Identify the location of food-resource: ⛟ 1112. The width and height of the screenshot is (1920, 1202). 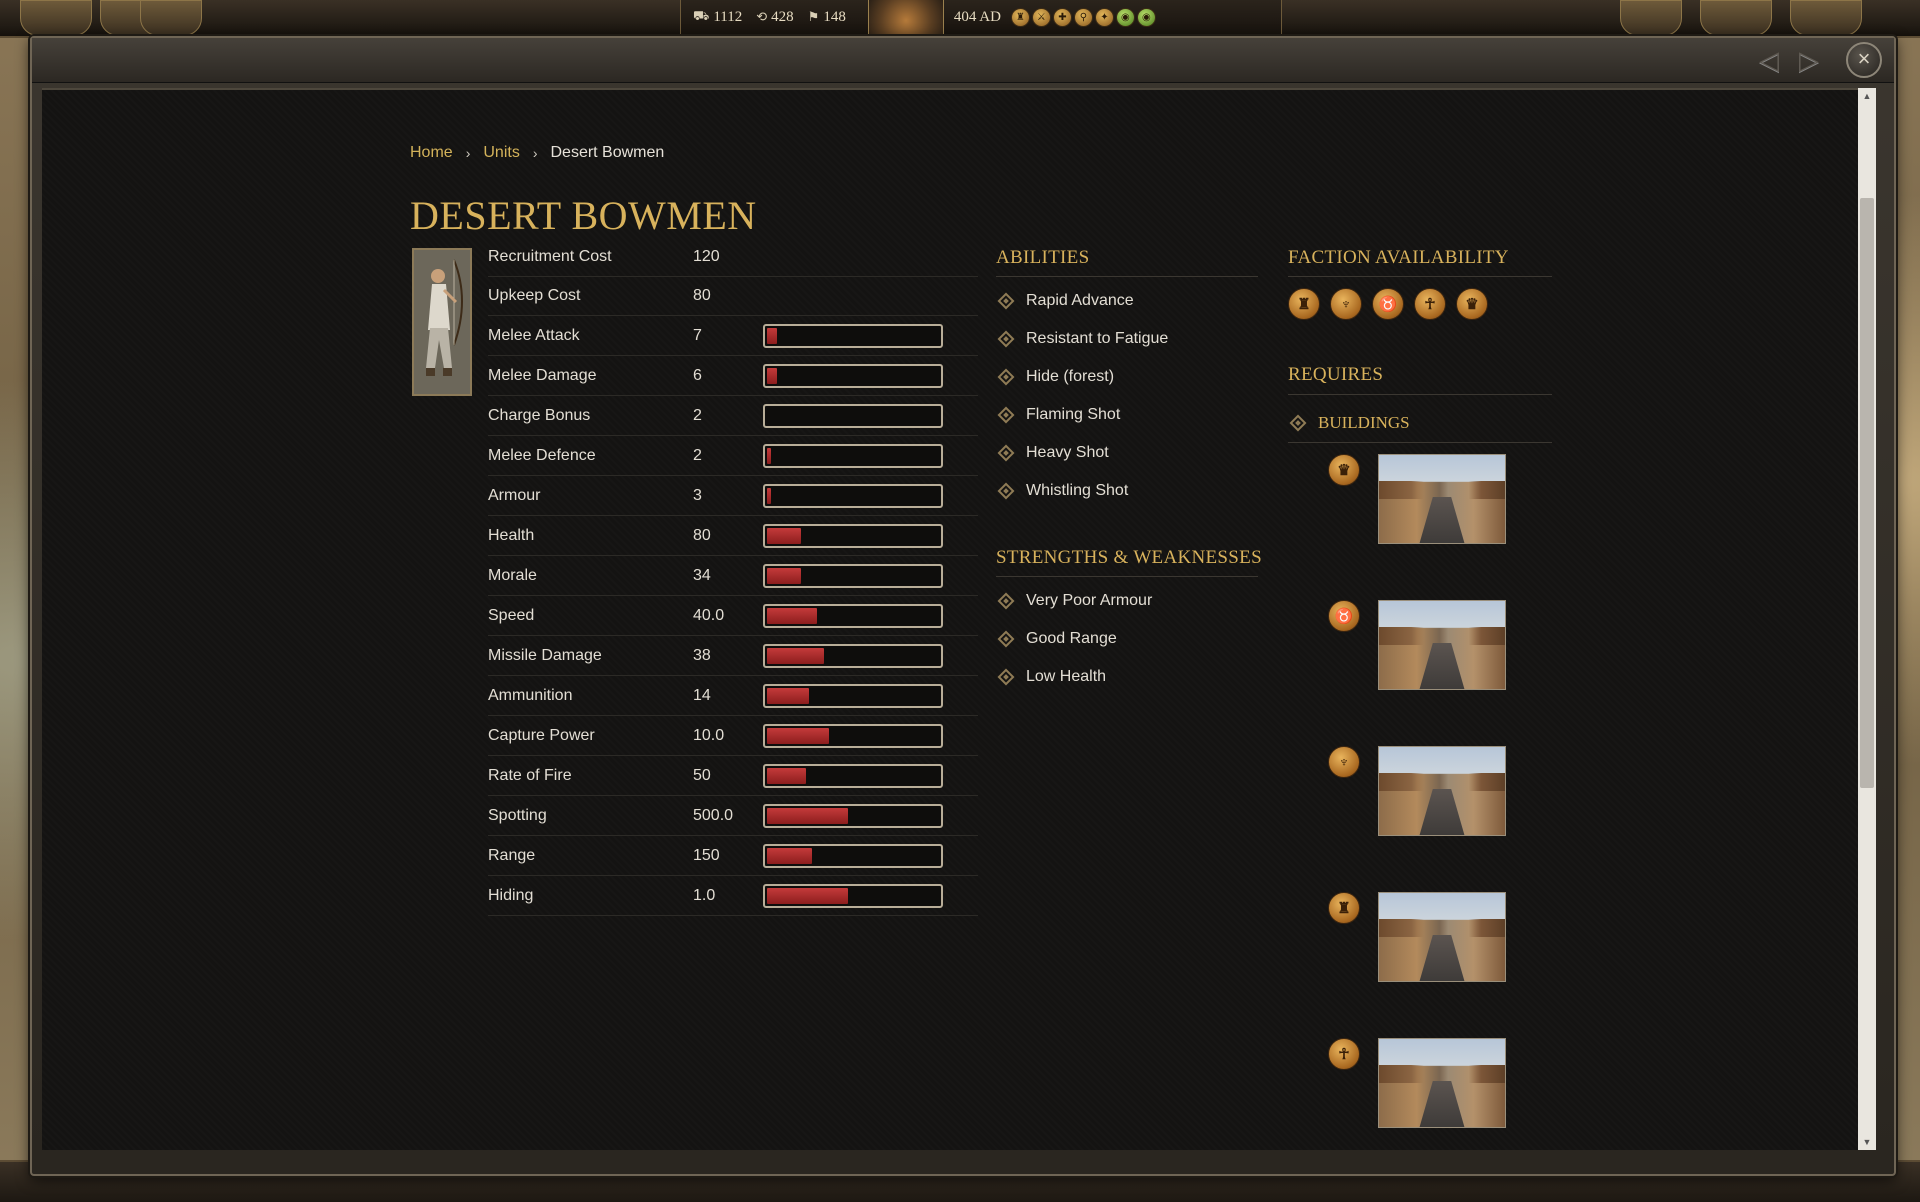
(717, 17).